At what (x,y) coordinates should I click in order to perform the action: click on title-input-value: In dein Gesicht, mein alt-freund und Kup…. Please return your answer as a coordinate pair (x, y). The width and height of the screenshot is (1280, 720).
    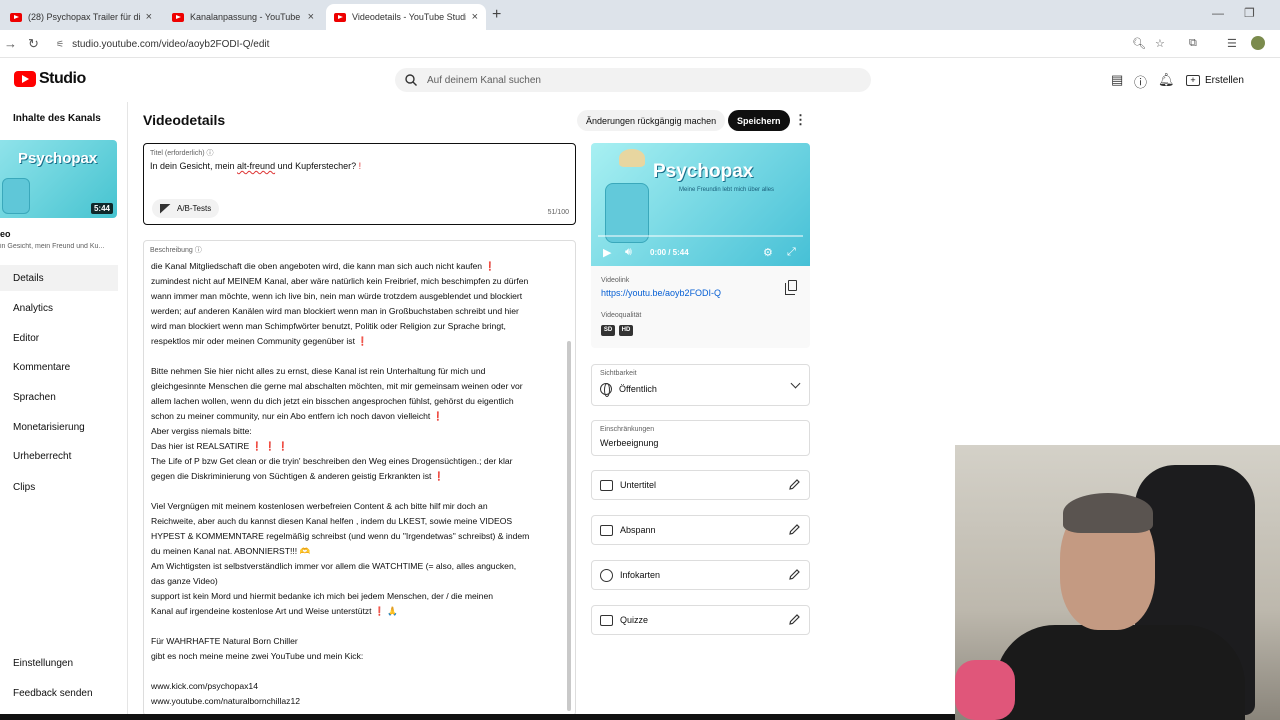
    Looking at the image, I should click on (255, 166).